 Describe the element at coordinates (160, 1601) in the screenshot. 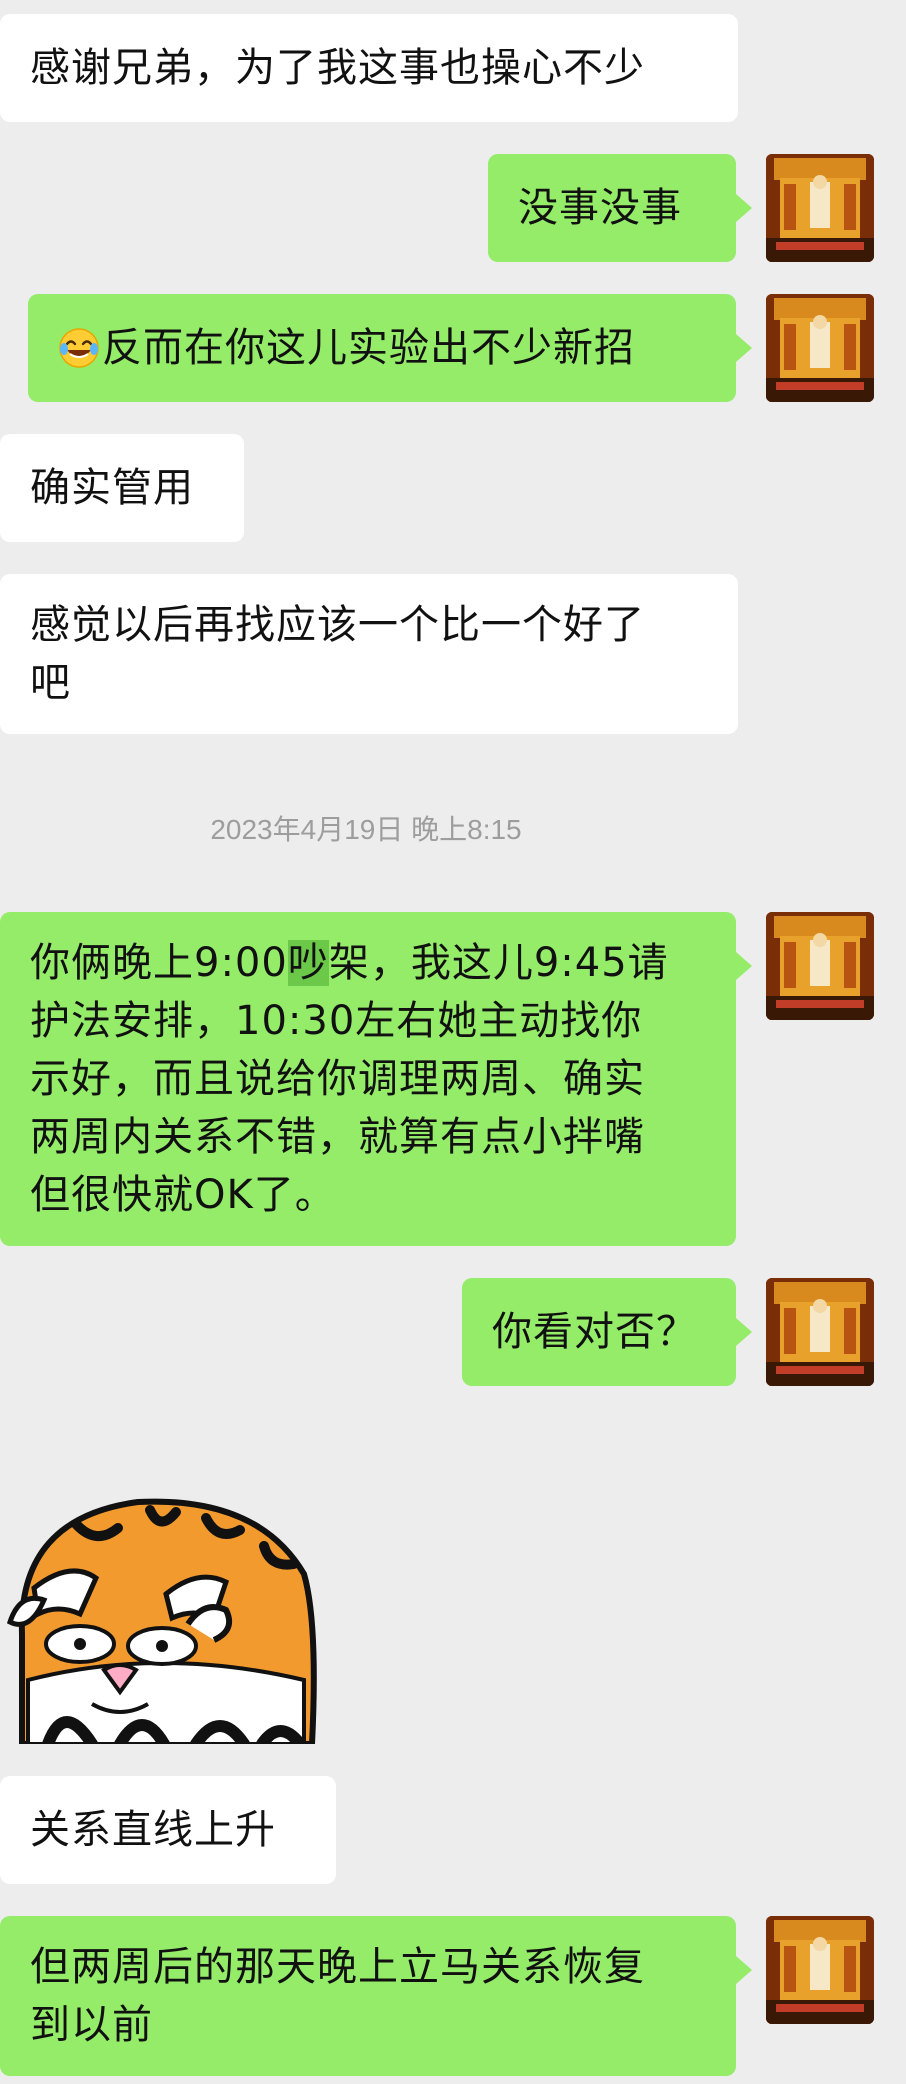

I see `tiger-sticker` at that location.